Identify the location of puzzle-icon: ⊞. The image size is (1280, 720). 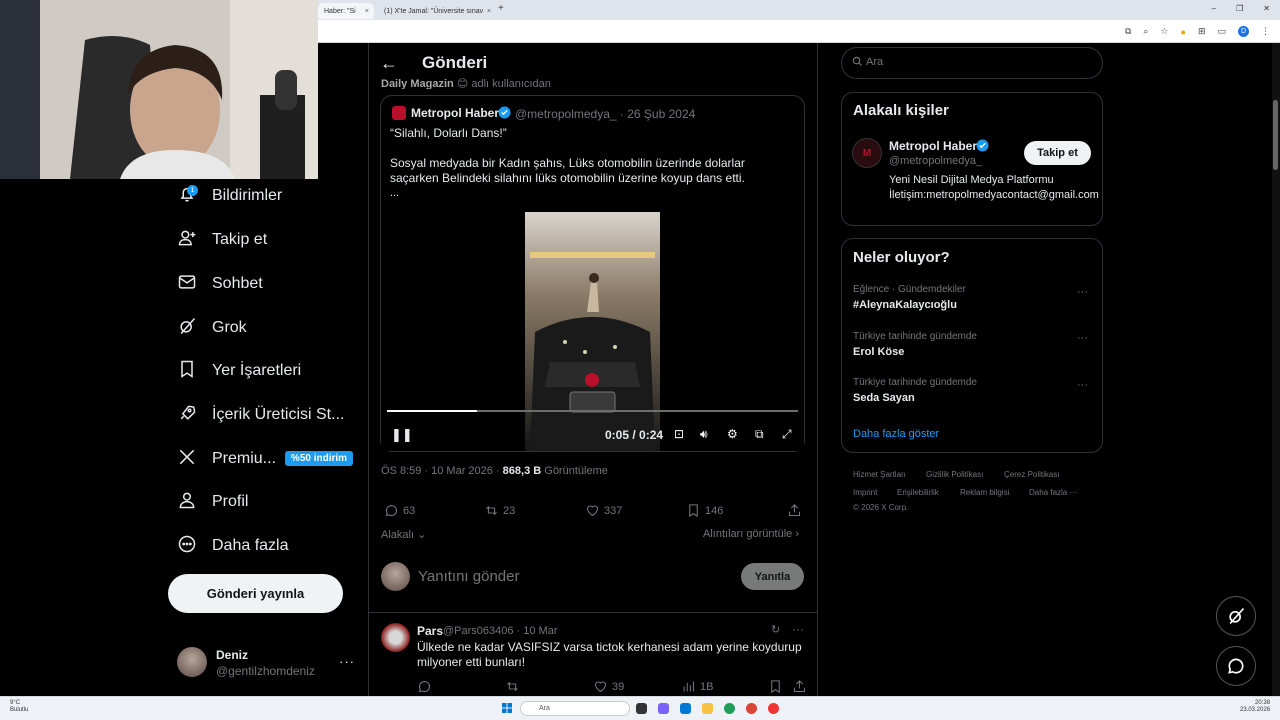
(1202, 31).